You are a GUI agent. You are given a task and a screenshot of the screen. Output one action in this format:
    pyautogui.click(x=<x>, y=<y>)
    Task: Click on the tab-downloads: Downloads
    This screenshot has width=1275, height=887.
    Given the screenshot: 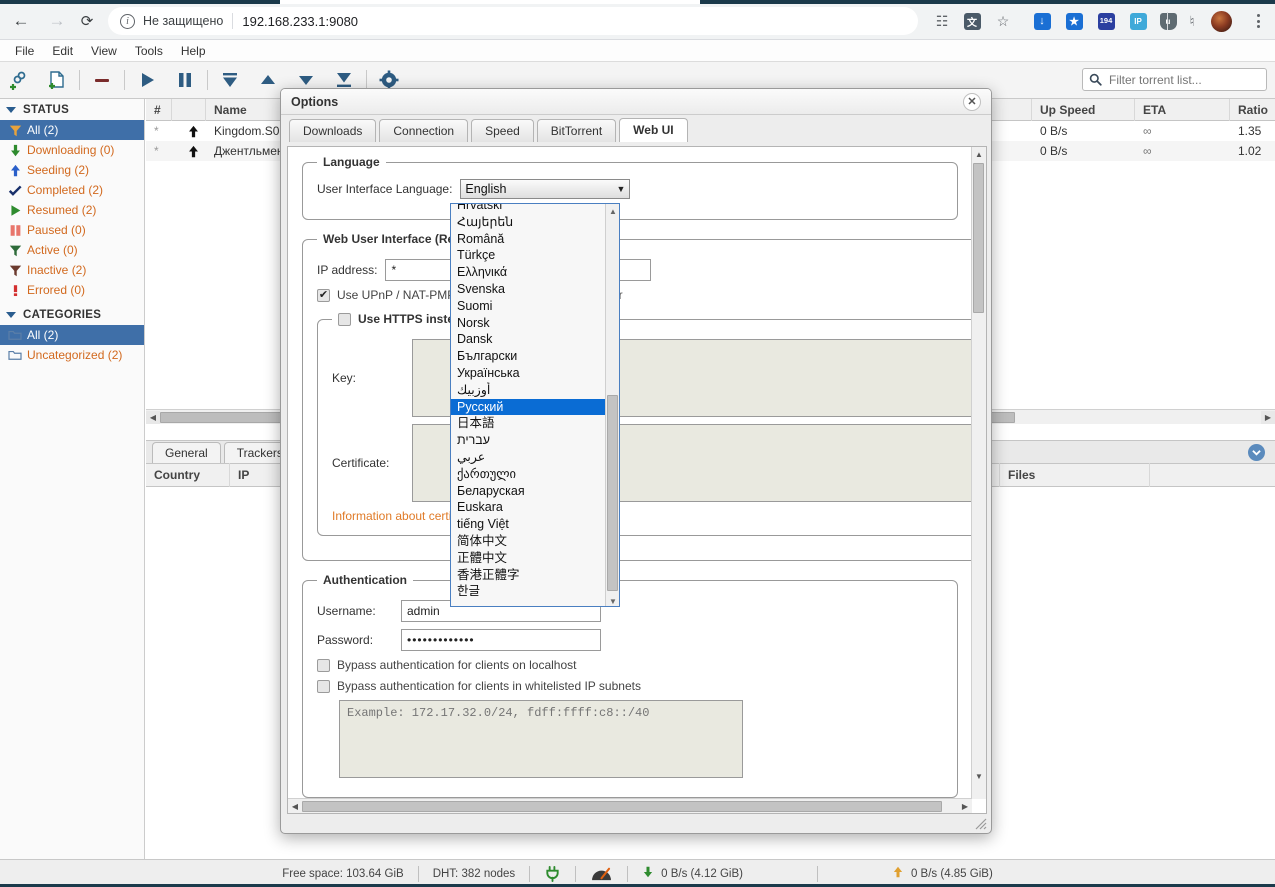 What is the action you would take?
    pyautogui.click(x=333, y=130)
    